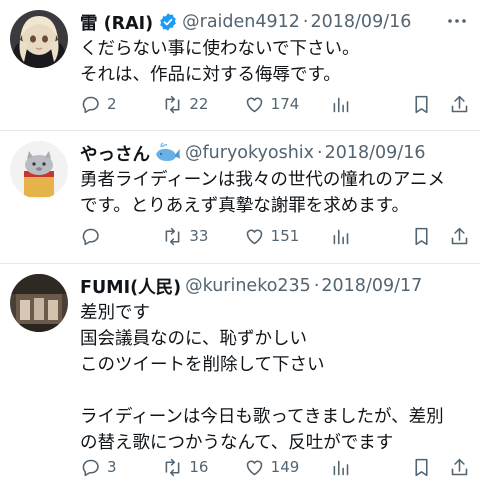 This screenshot has width=480, height=492. What do you see at coordinates (121, 236) in the screenshot?
I see `reply-button` at bounding box center [121, 236].